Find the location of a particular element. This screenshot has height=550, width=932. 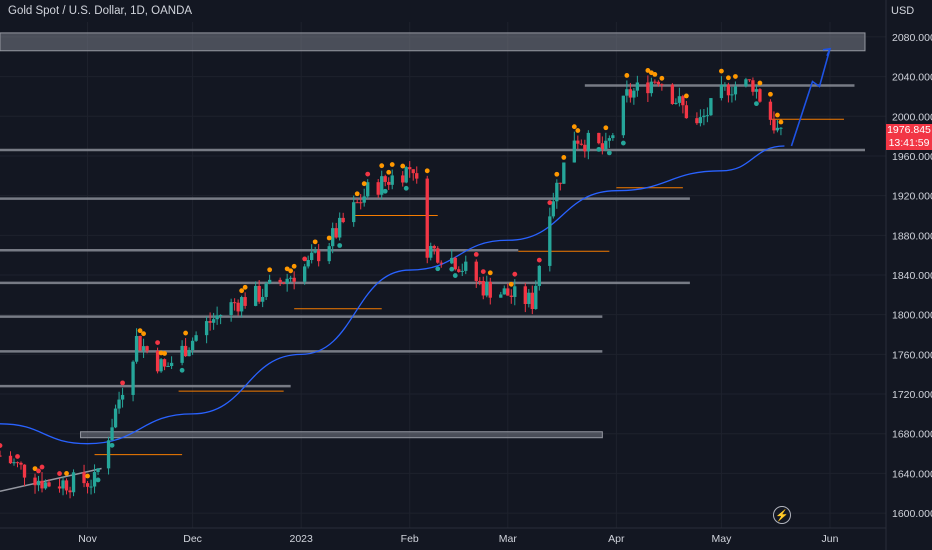

y-tick-label: 1680.000 is located at coordinates (912, 435).